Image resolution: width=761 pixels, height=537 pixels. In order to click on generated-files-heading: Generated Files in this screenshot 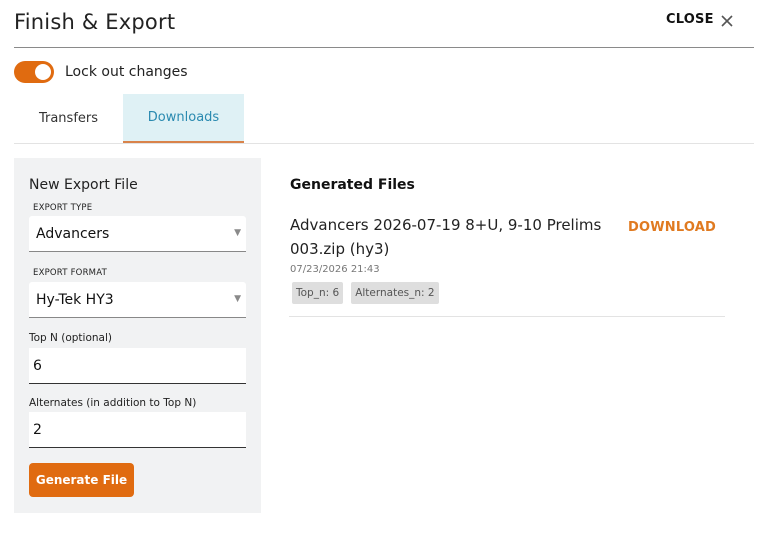, I will do `click(352, 185)`.